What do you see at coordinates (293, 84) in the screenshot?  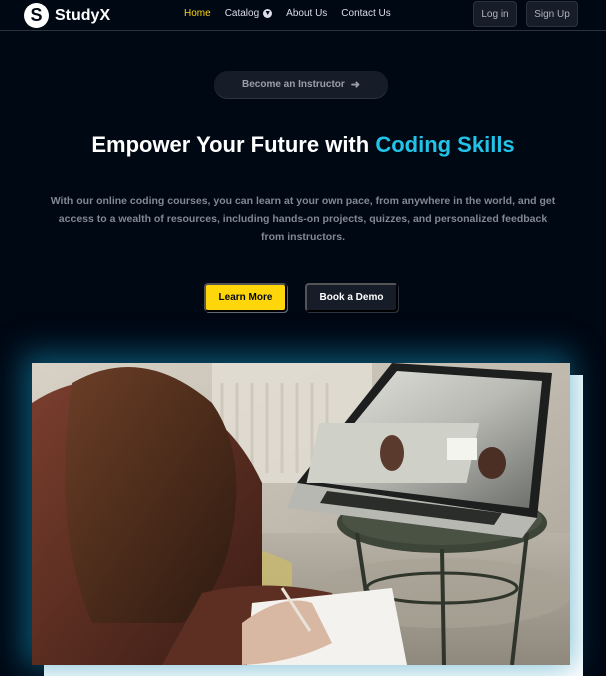 I see `become-instructor-label: Become an Instructor` at bounding box center [293, 84].